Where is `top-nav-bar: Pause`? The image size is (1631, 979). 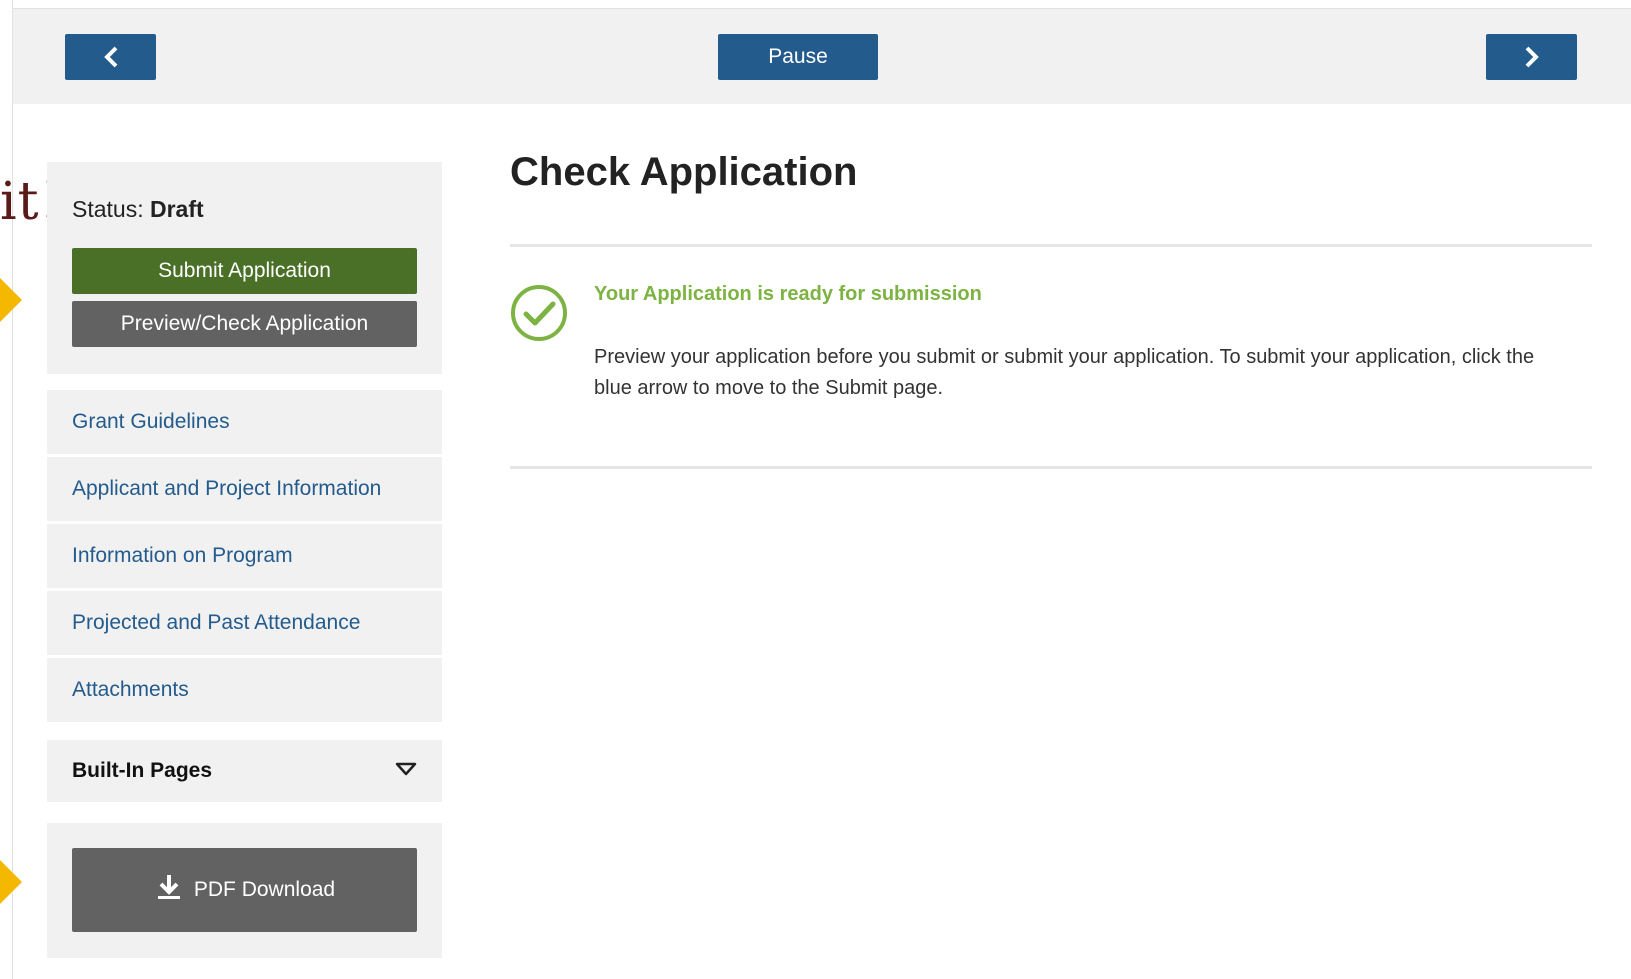
top-nav-bar: Pause is located at coordinates (822, 56).